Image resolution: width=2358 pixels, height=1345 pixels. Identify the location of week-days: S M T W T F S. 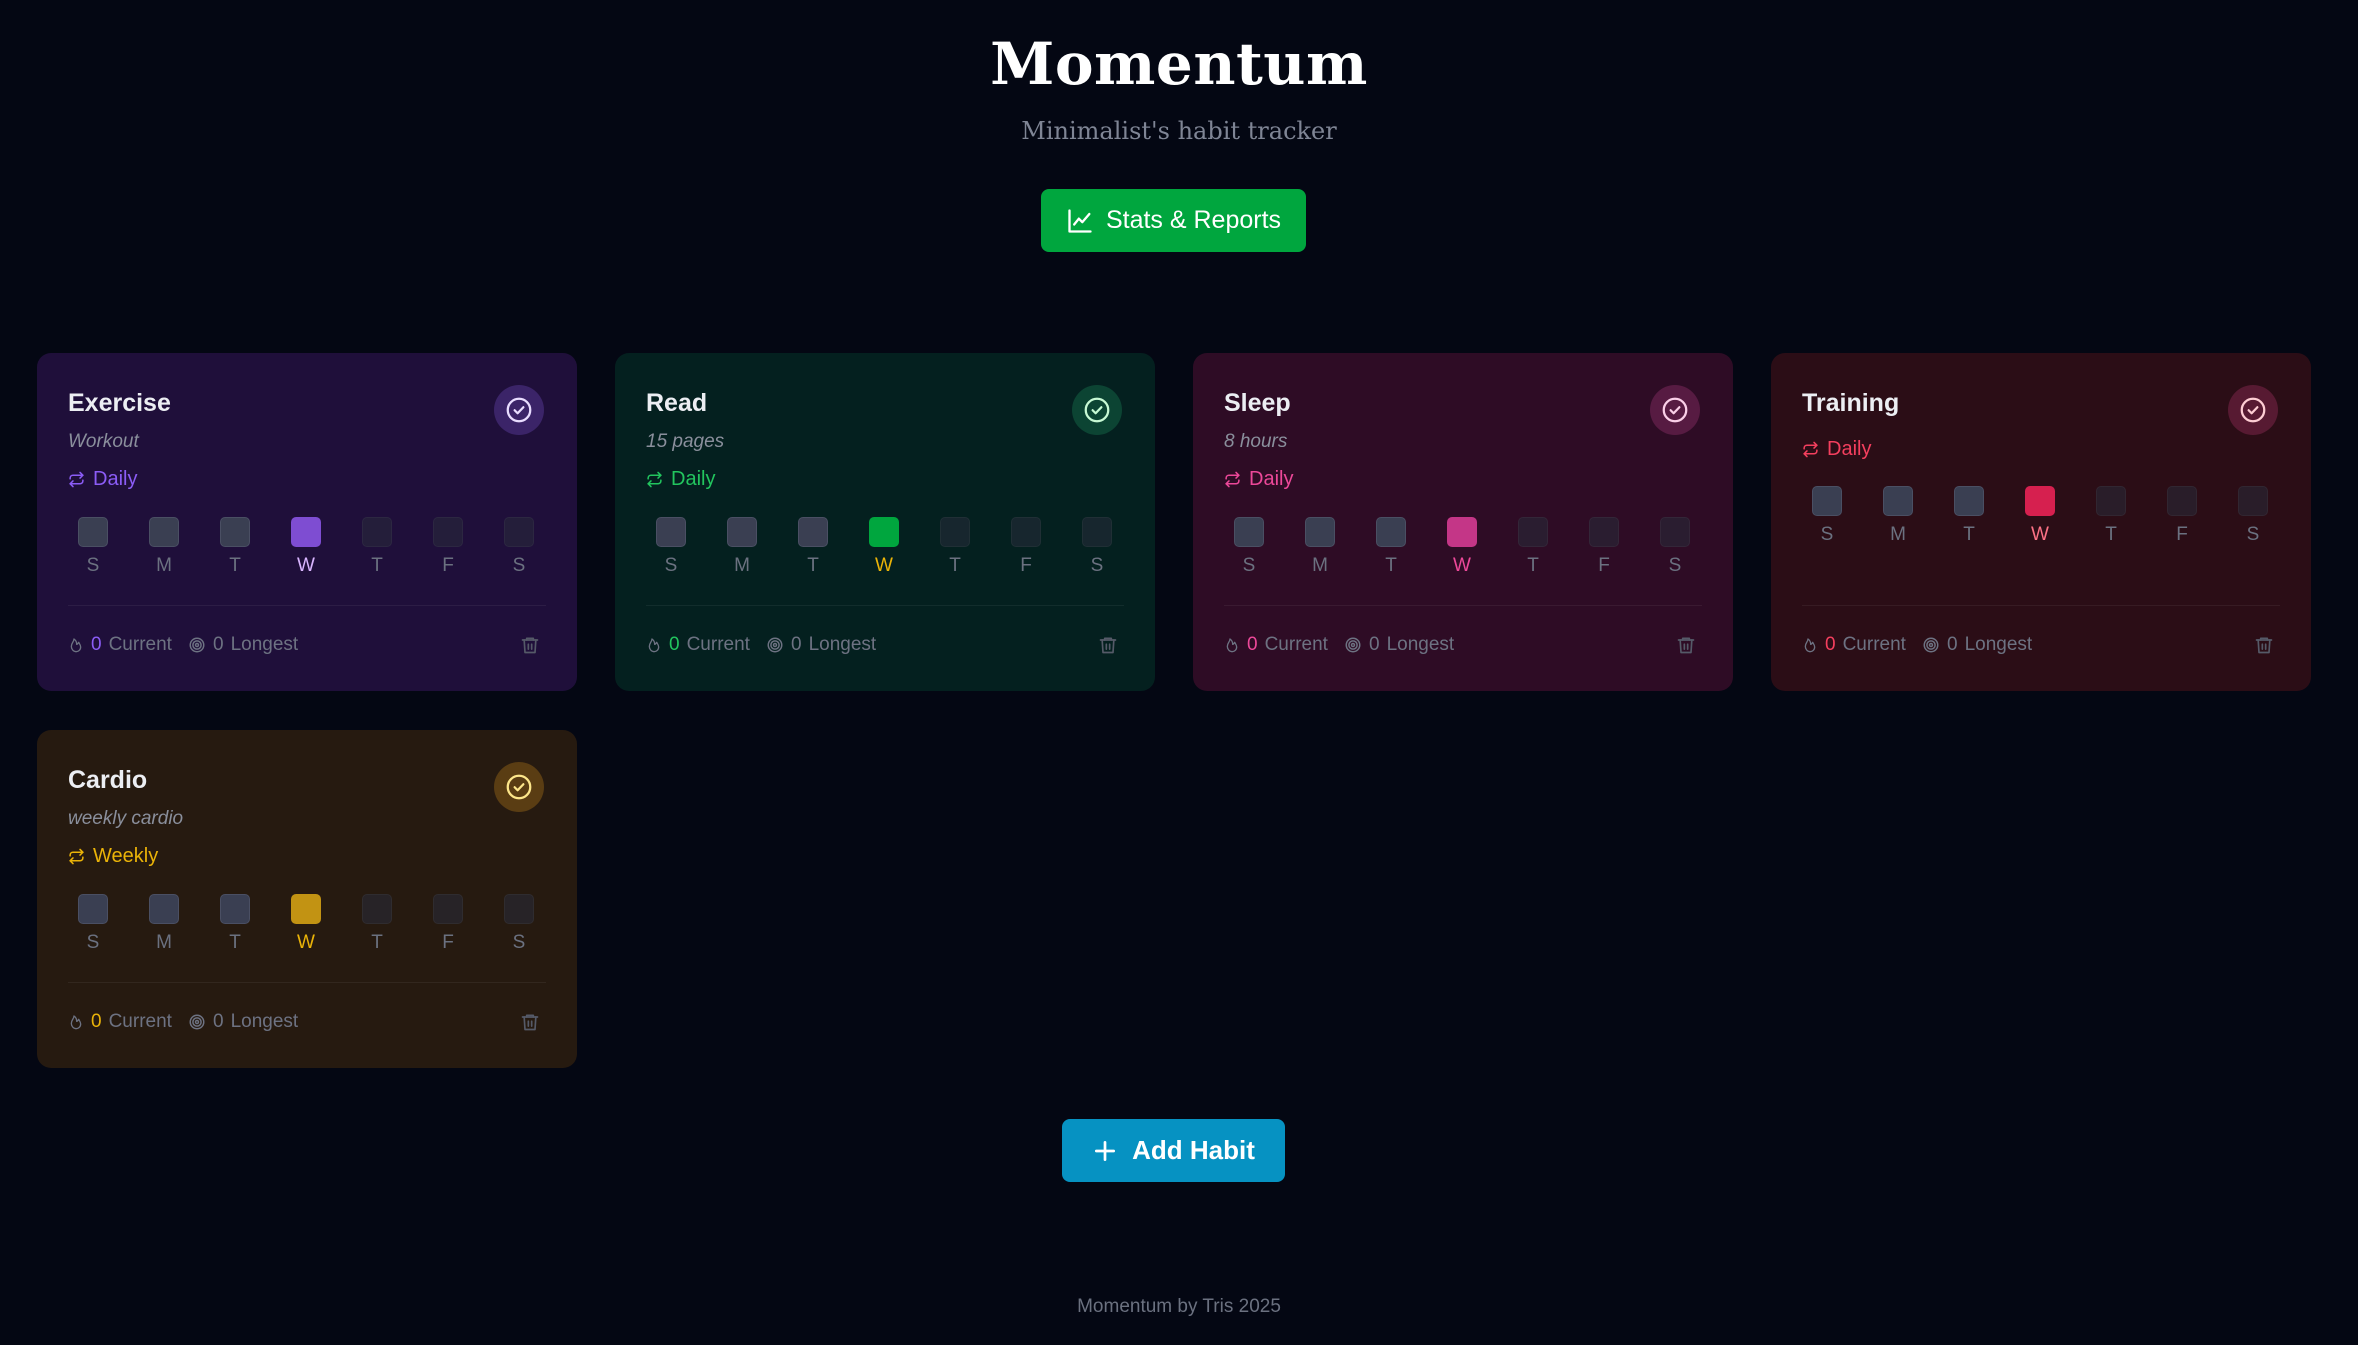
(316, 929).